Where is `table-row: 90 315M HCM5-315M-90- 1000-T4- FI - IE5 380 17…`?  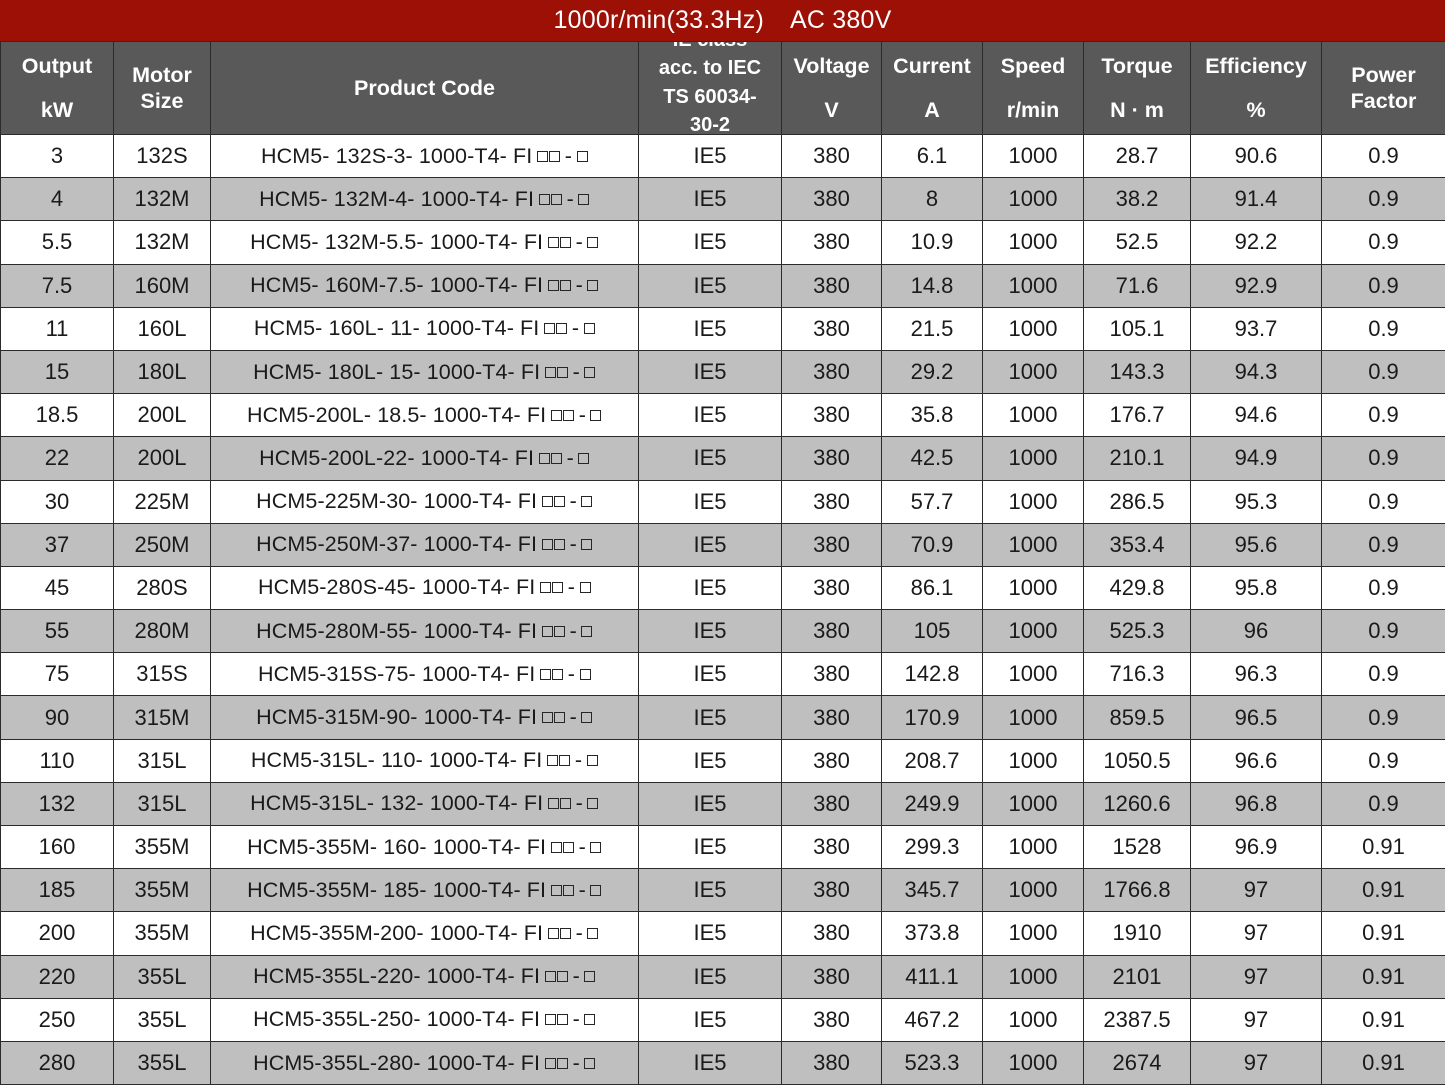 table-row: 90 315M HCM5-315M-90- 1000-T4- FI - IE5 380 17… is located at coordinates (722, 717).